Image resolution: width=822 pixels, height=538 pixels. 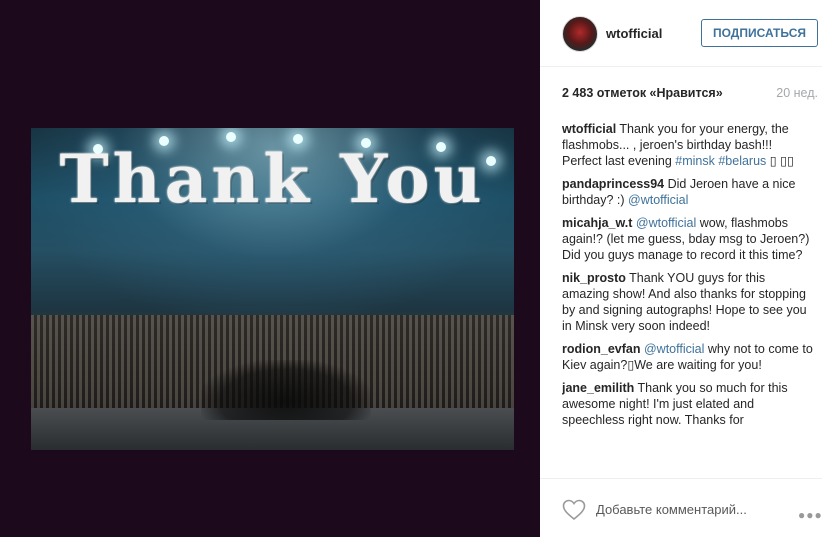 I want to click on comment-author: jane_emilith, so click(x=598, y=388).